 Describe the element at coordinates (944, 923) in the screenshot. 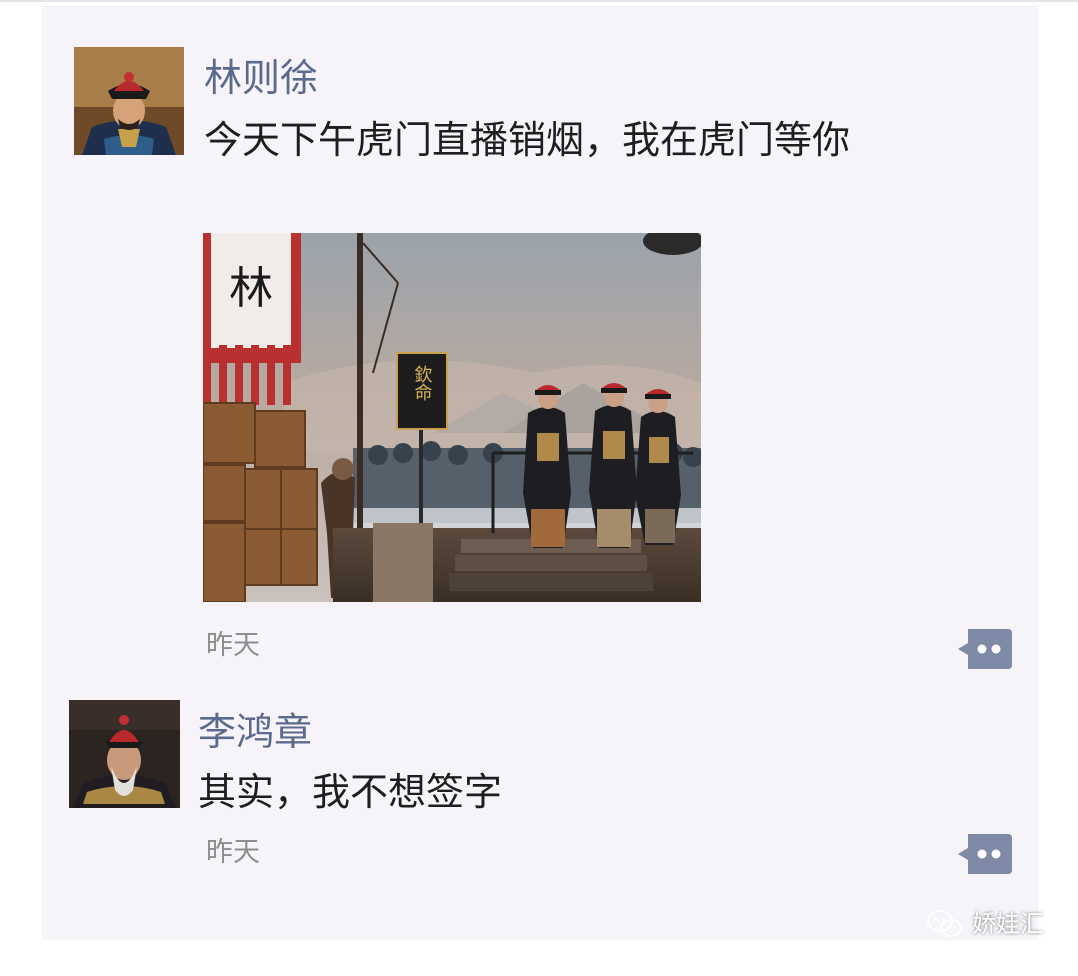

I see `wechat-icon` at that location.